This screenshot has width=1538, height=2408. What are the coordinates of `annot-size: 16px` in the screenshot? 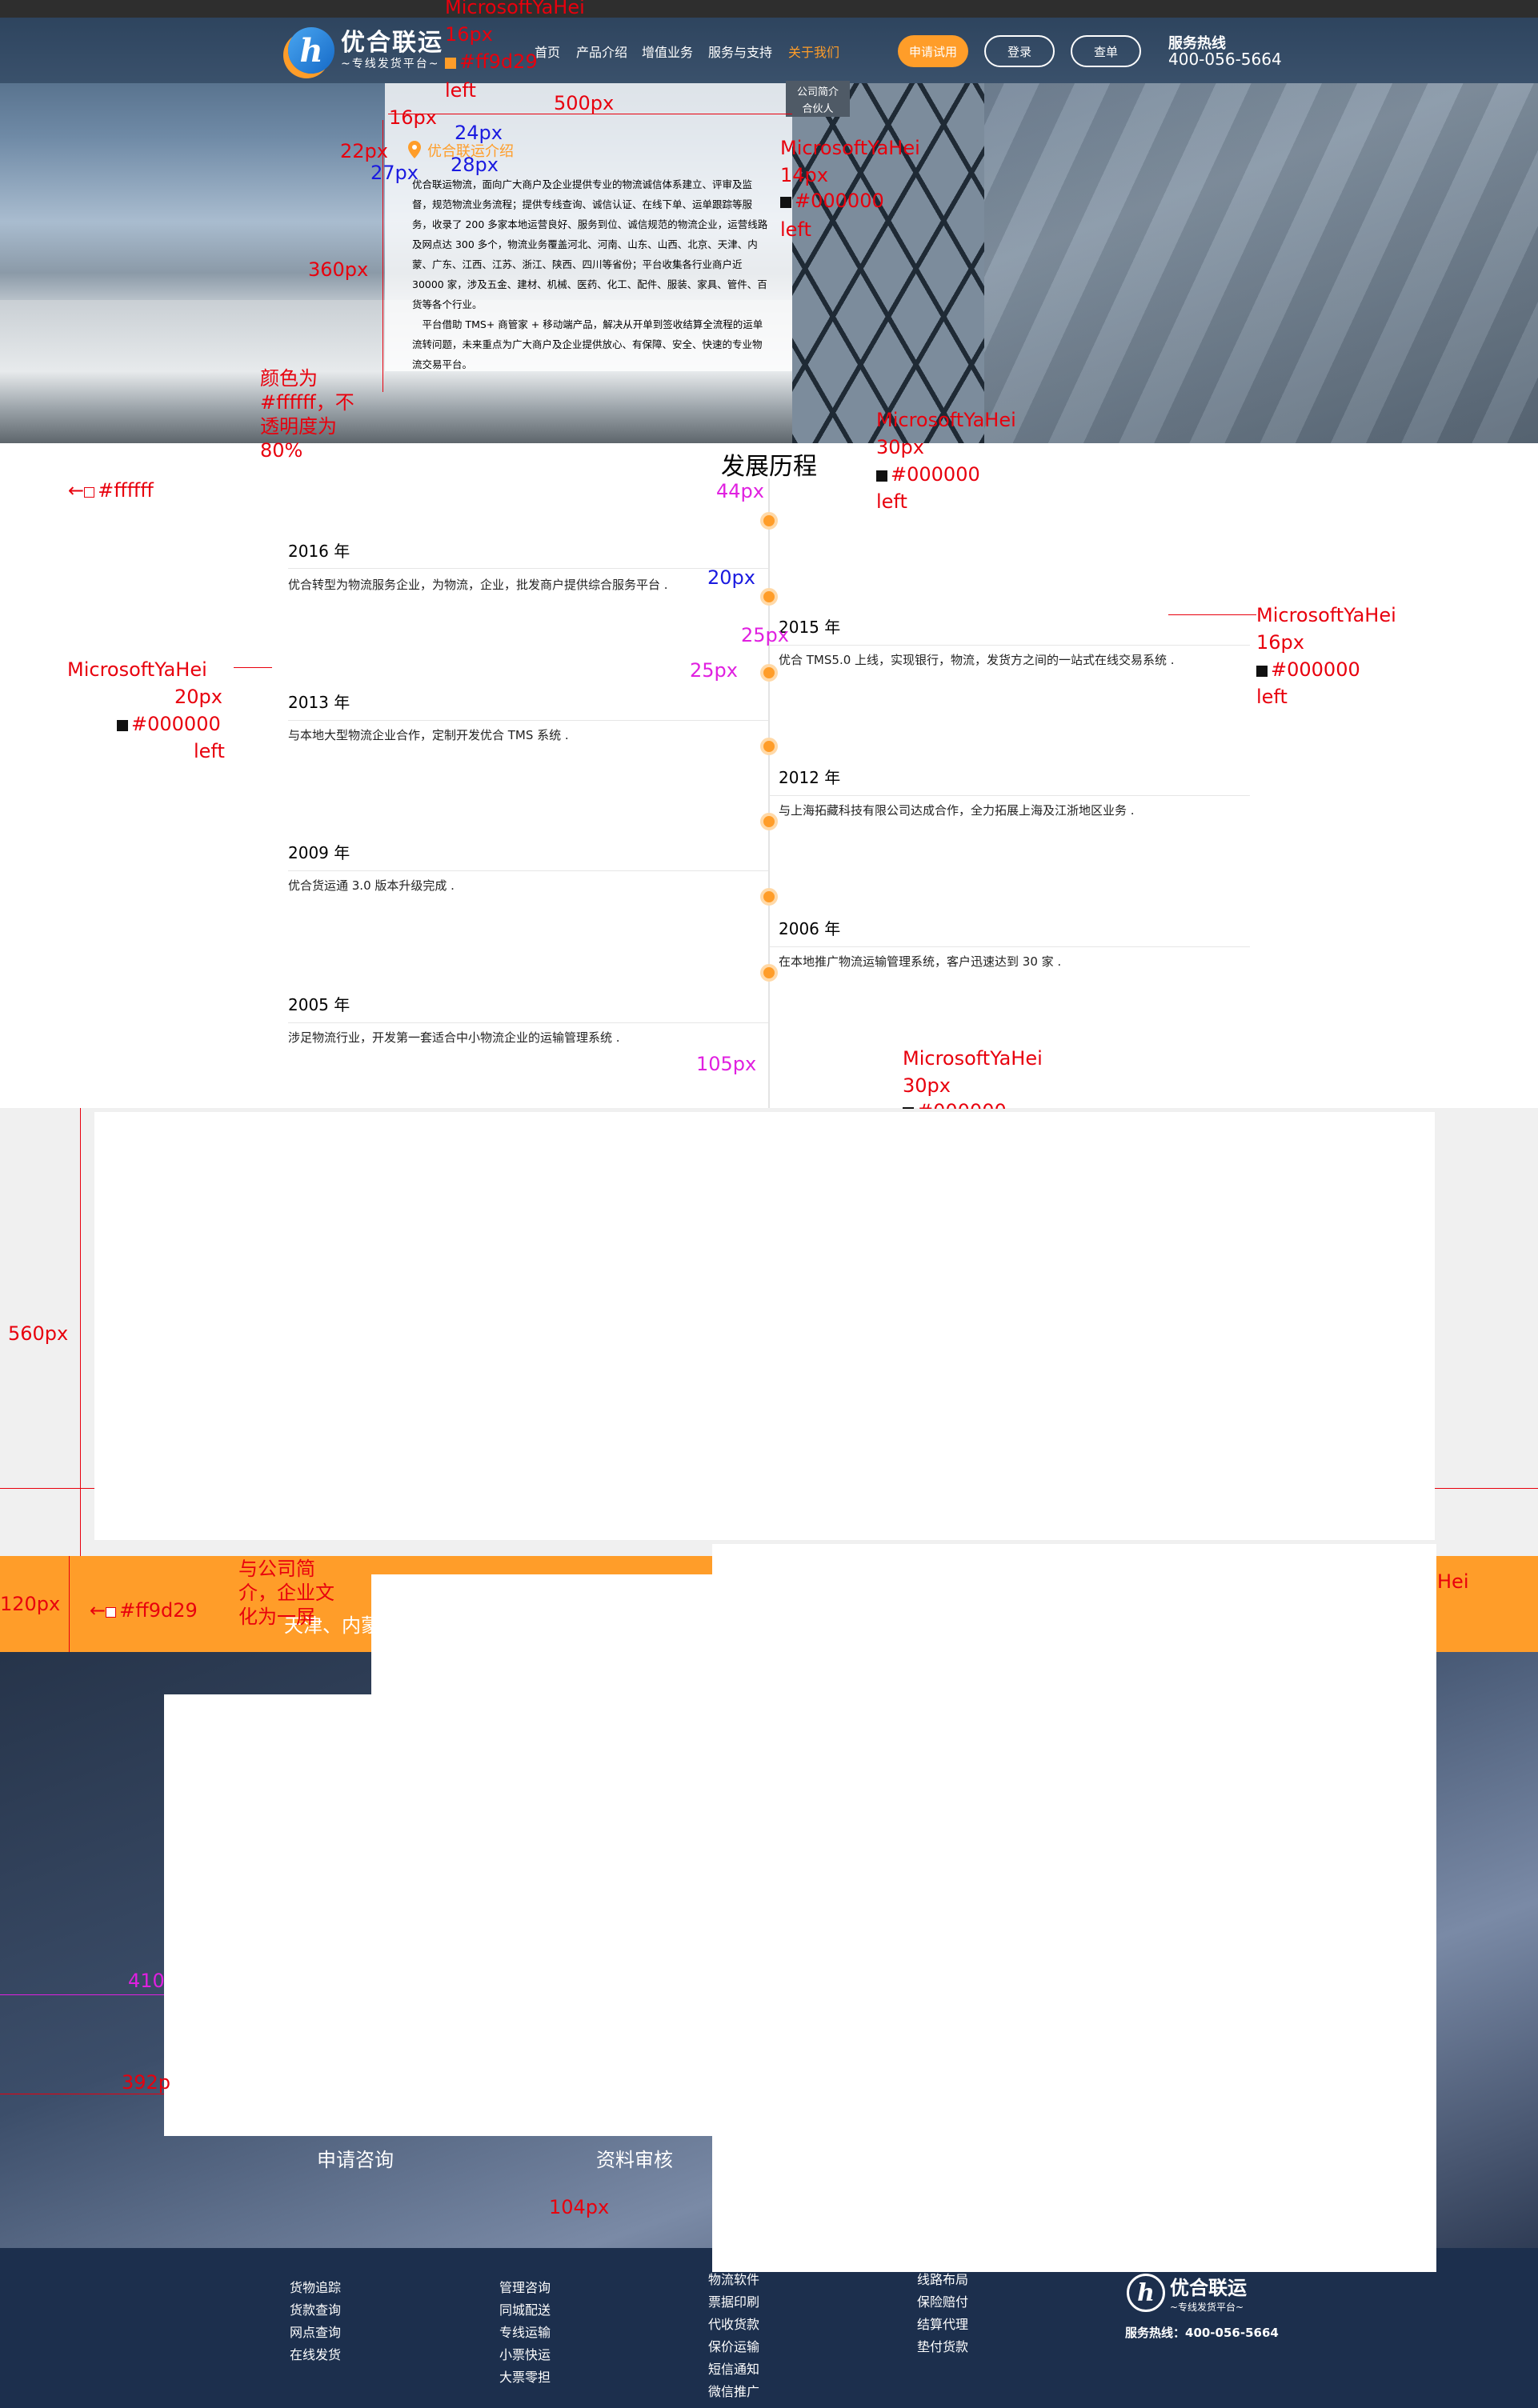 It's located at (469, 34).